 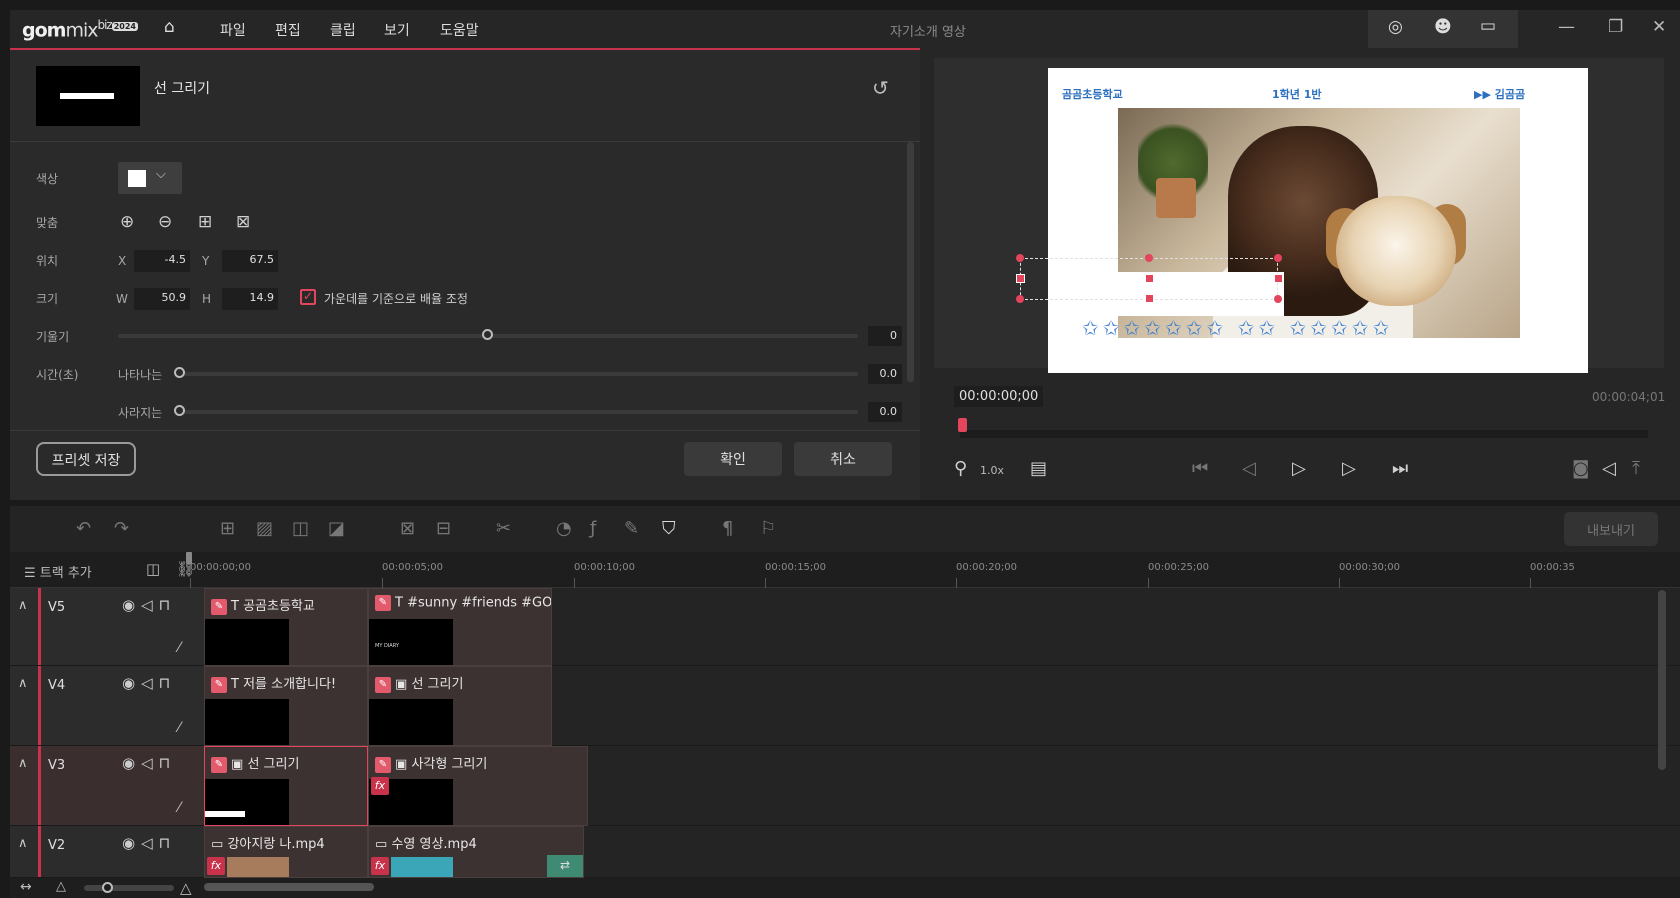 I want to click on scale-center-checkbox: ✓, so click(x=308, y=297).